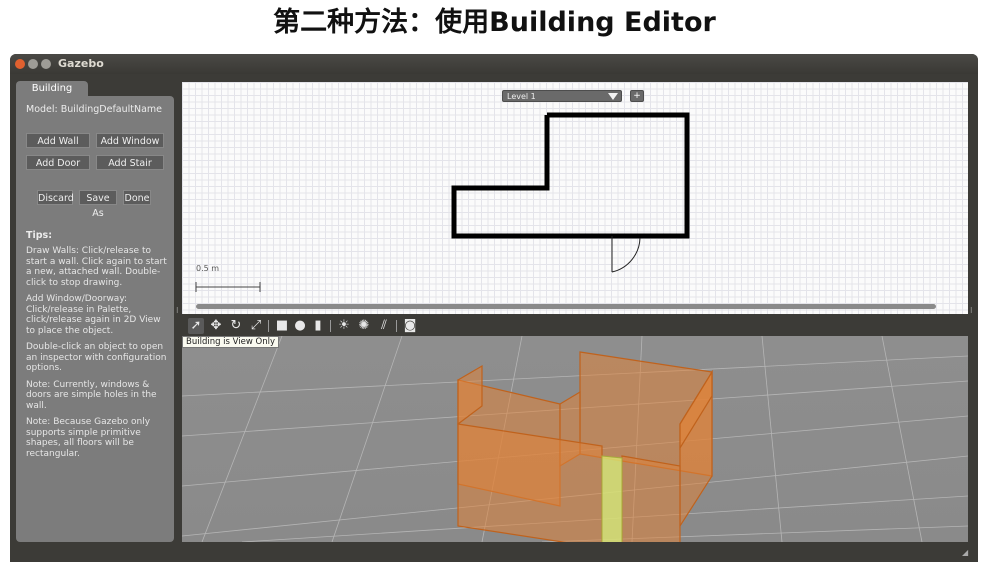  What do you see at coordinates (196, 326) in the screenshot?
I see `select-arrow-icon: ➚` at bounding box center [196, 326].